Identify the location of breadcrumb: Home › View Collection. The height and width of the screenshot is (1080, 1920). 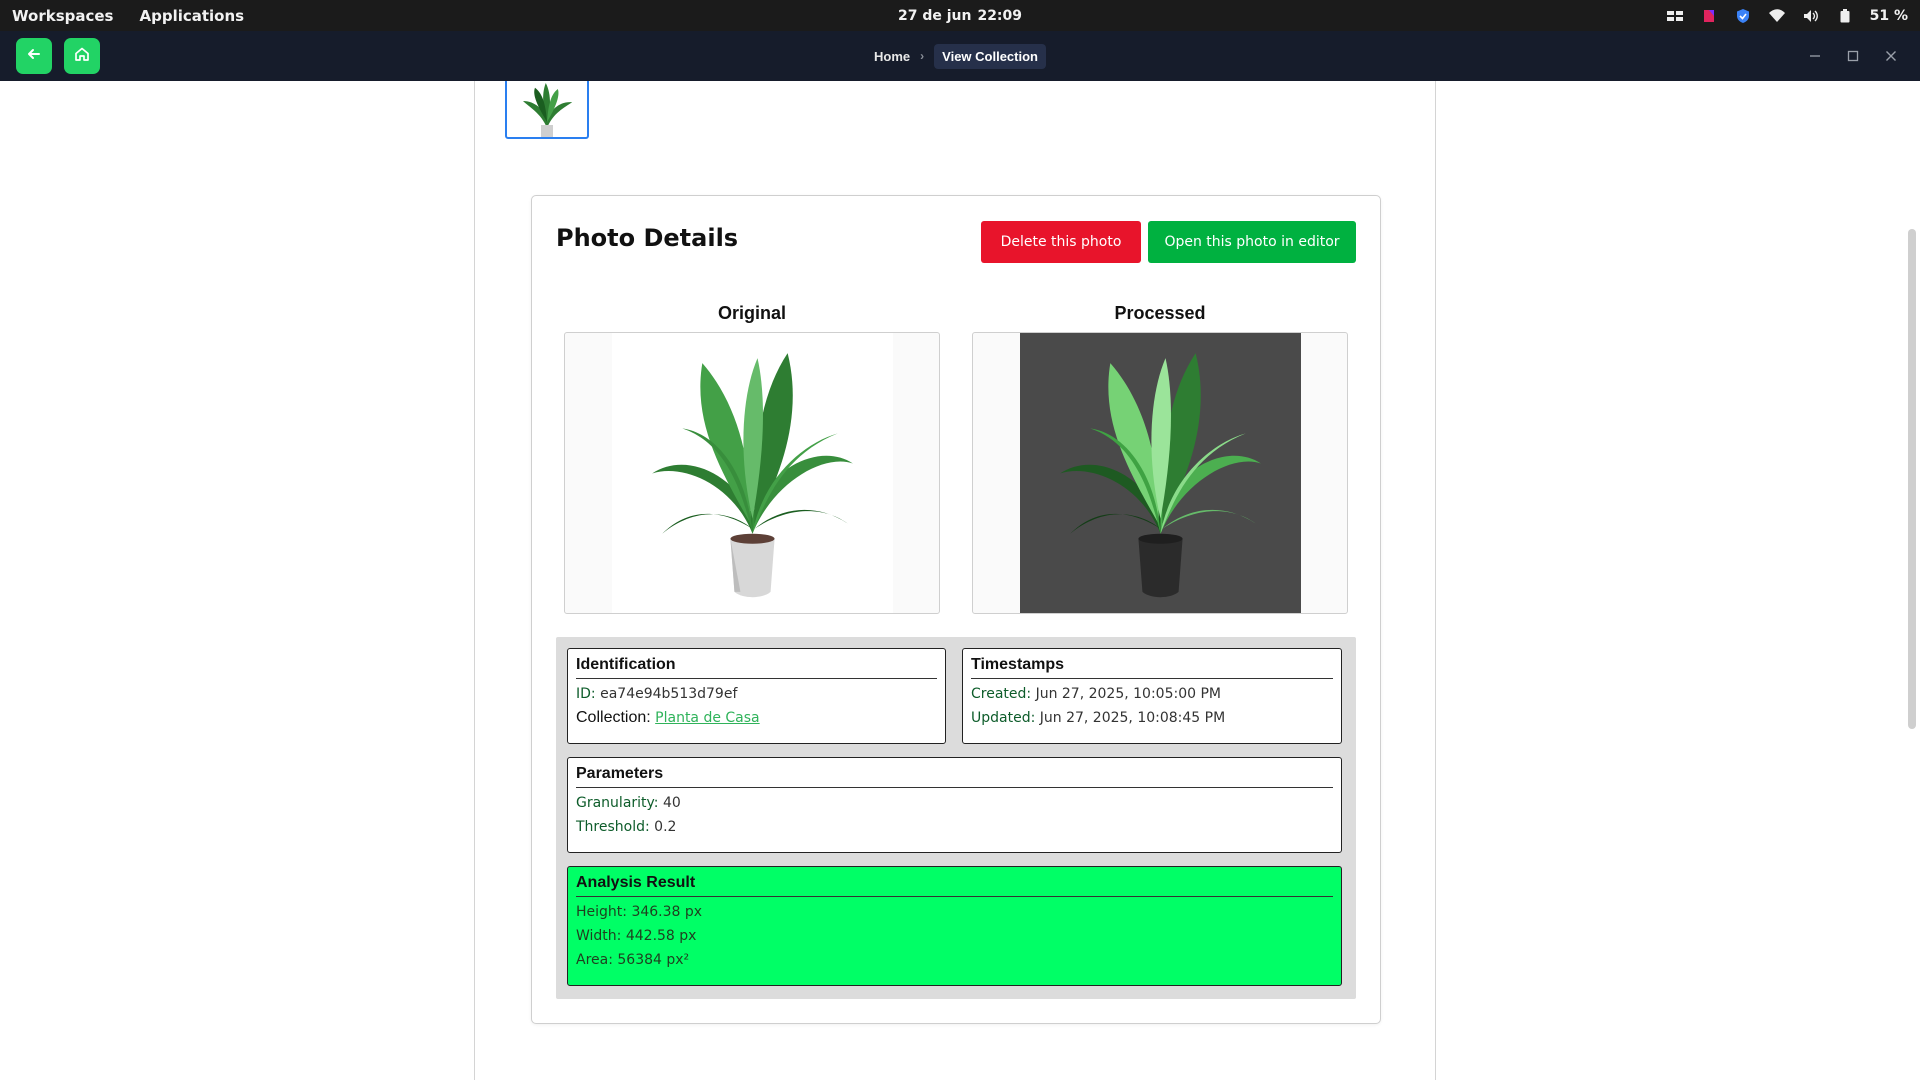
(960, 56).